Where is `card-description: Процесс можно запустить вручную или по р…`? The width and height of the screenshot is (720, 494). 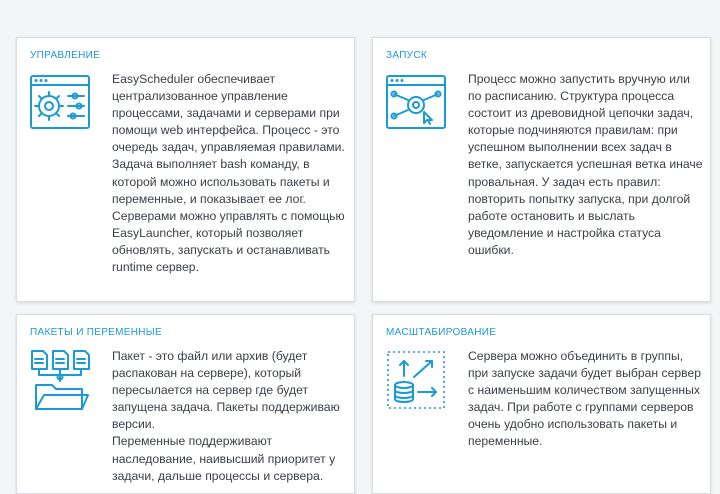
card-description: Процесс можно запустить вручную или по р… is located at coordinates (586, 165).